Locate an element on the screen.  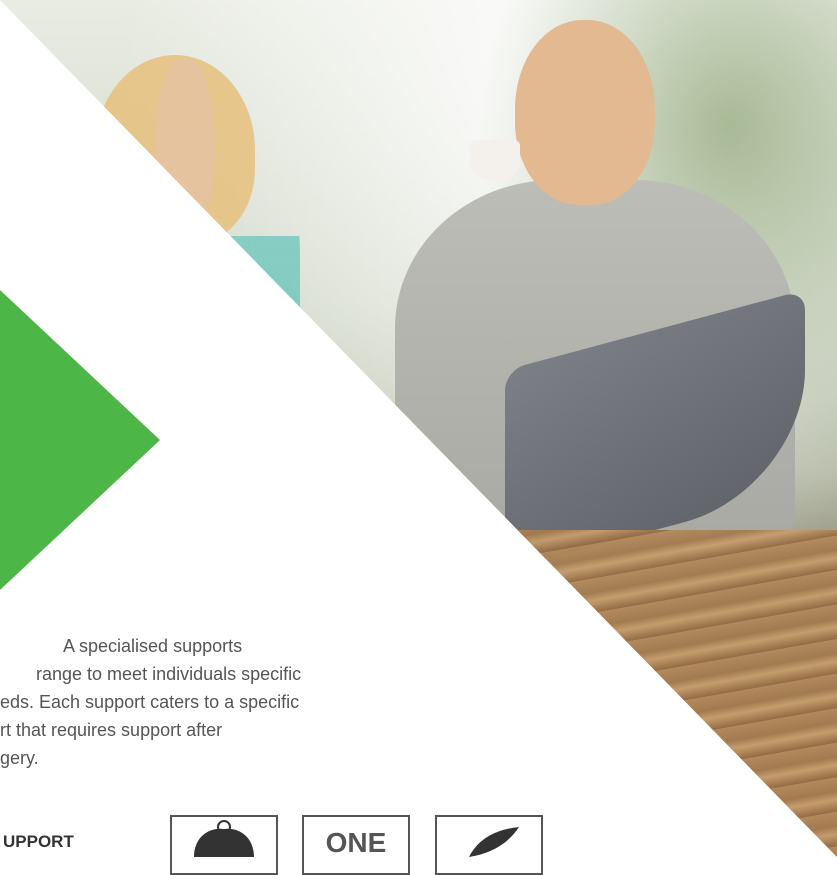
muscle-icon is located at coordinates (224, 838).